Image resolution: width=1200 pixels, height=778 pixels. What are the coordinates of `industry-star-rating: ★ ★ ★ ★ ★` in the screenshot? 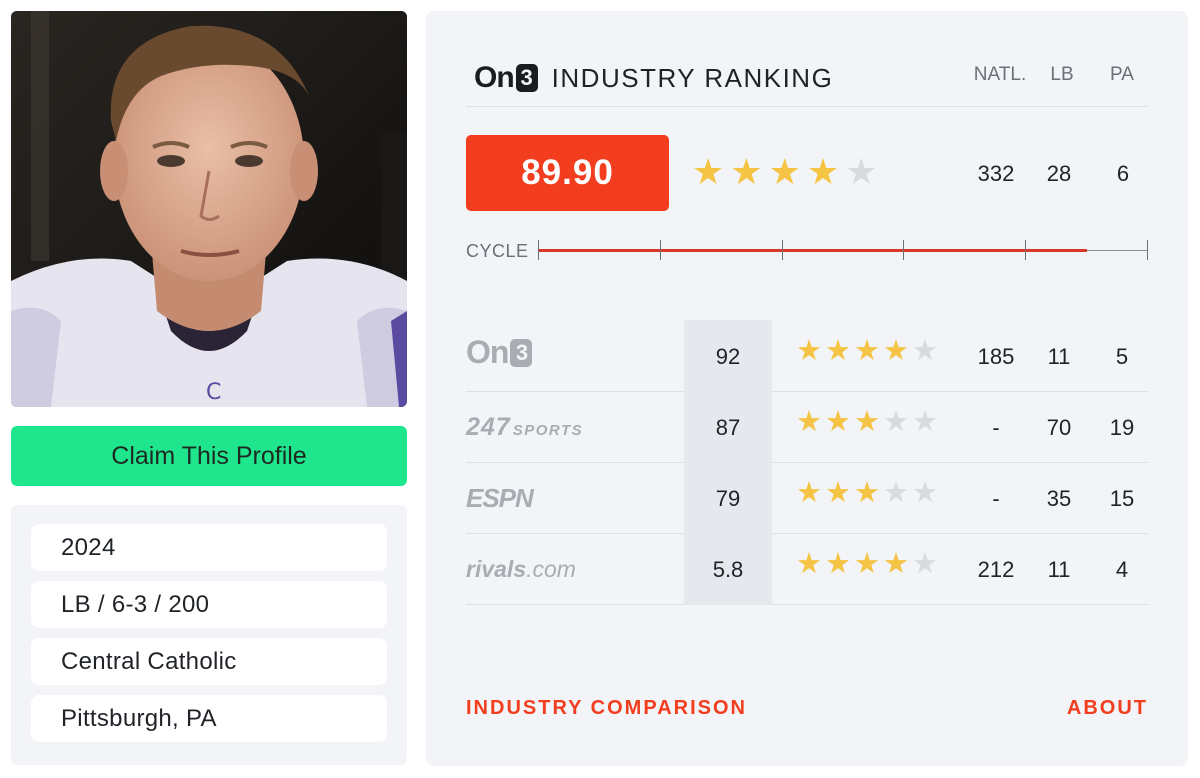 It's located at (784, 172).